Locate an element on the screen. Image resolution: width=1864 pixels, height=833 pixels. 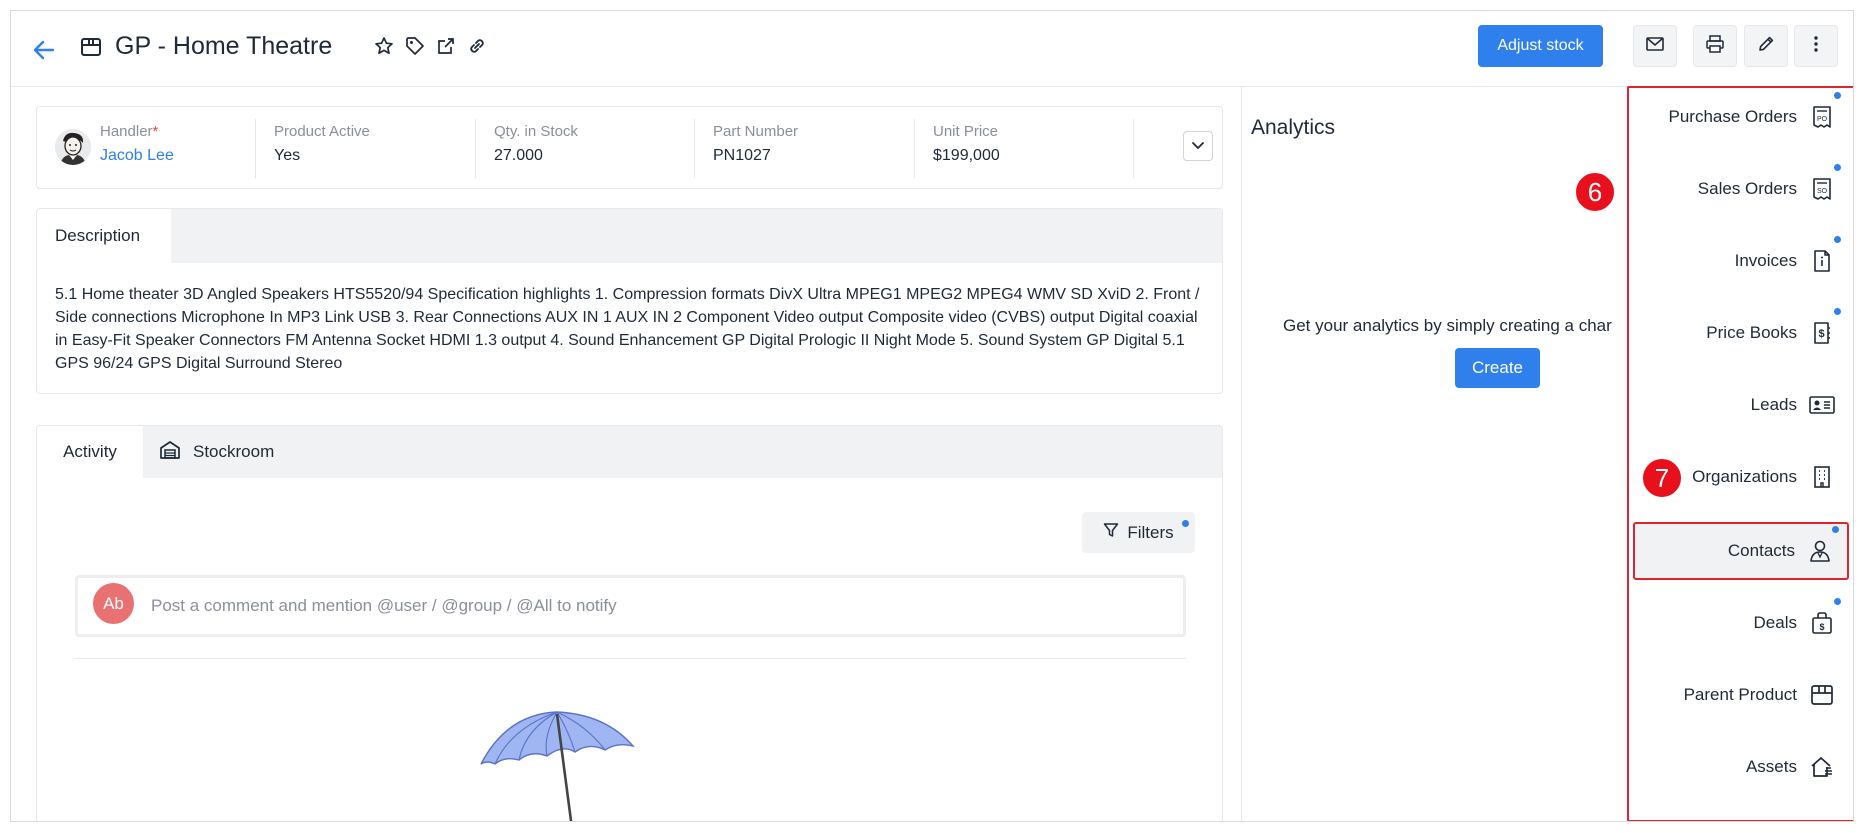
tag-icon is located at coordinates (415, 46).